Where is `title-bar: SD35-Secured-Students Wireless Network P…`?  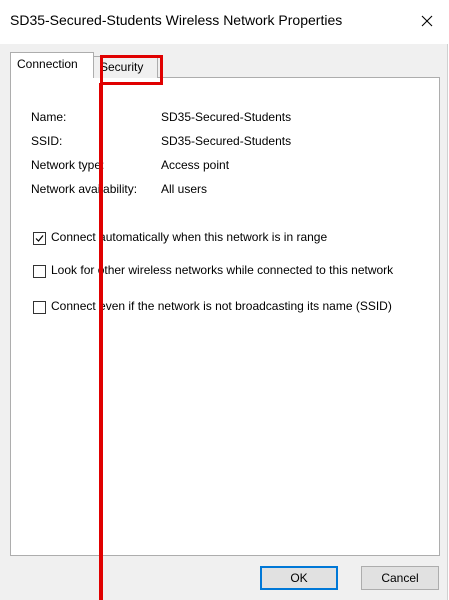
title-bar: SD35-Secured-Students Wireless Network P… is located at coordinates (224, 22).